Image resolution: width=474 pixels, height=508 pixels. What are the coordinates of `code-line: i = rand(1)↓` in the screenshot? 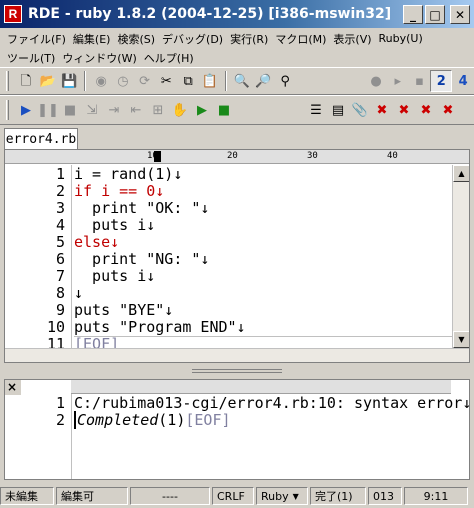 It's located at (128, 174).